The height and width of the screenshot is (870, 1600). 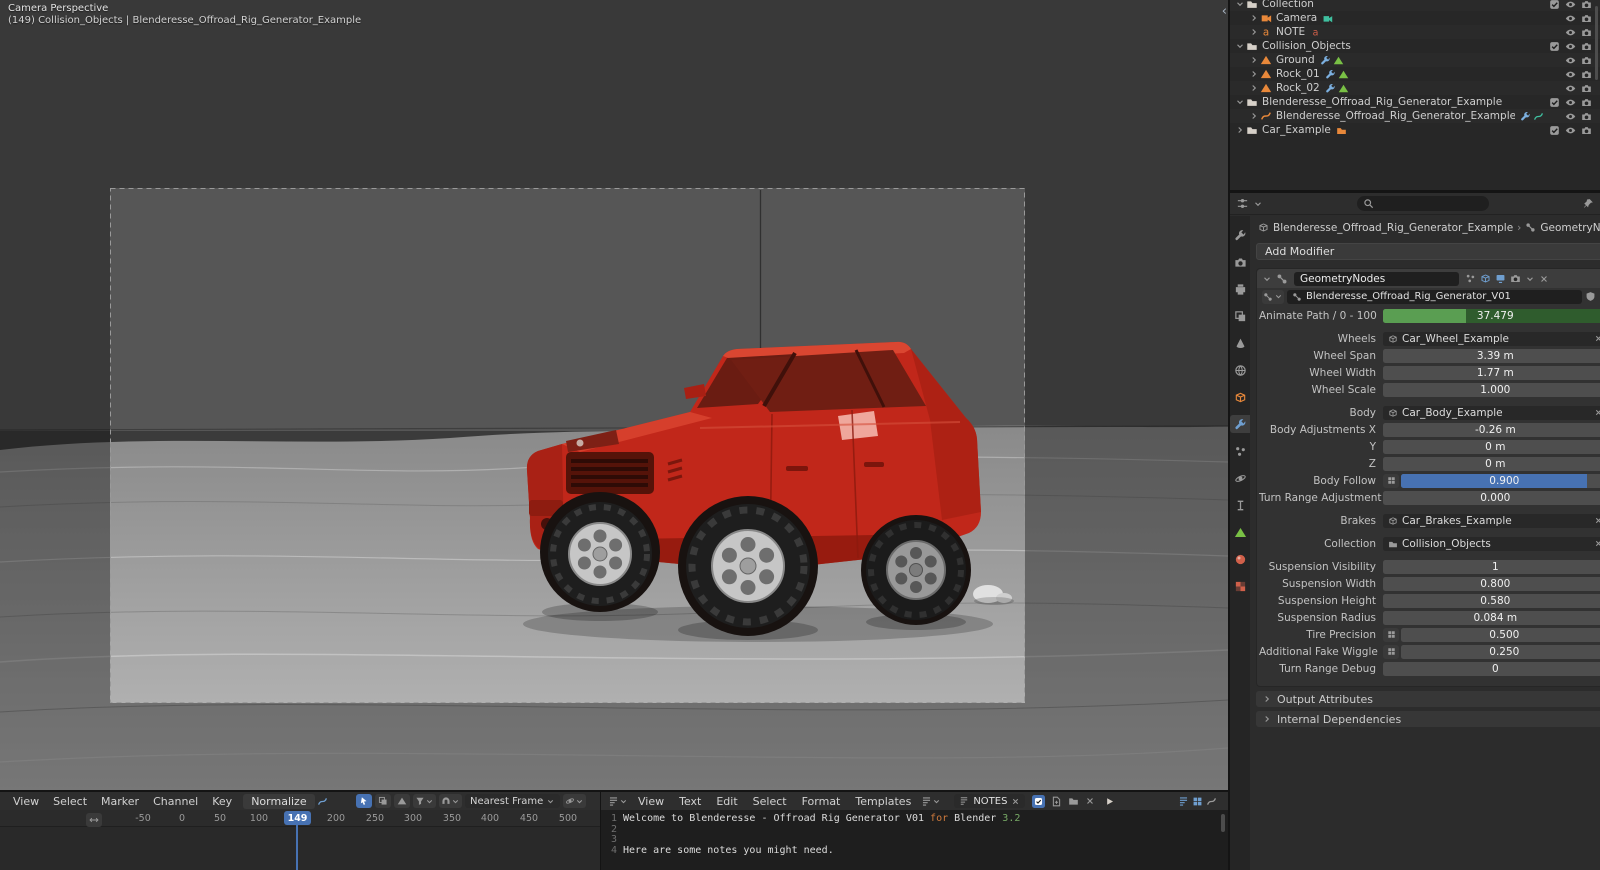 I want to click on menu-marker: Marker, so click(x=120, y=801).